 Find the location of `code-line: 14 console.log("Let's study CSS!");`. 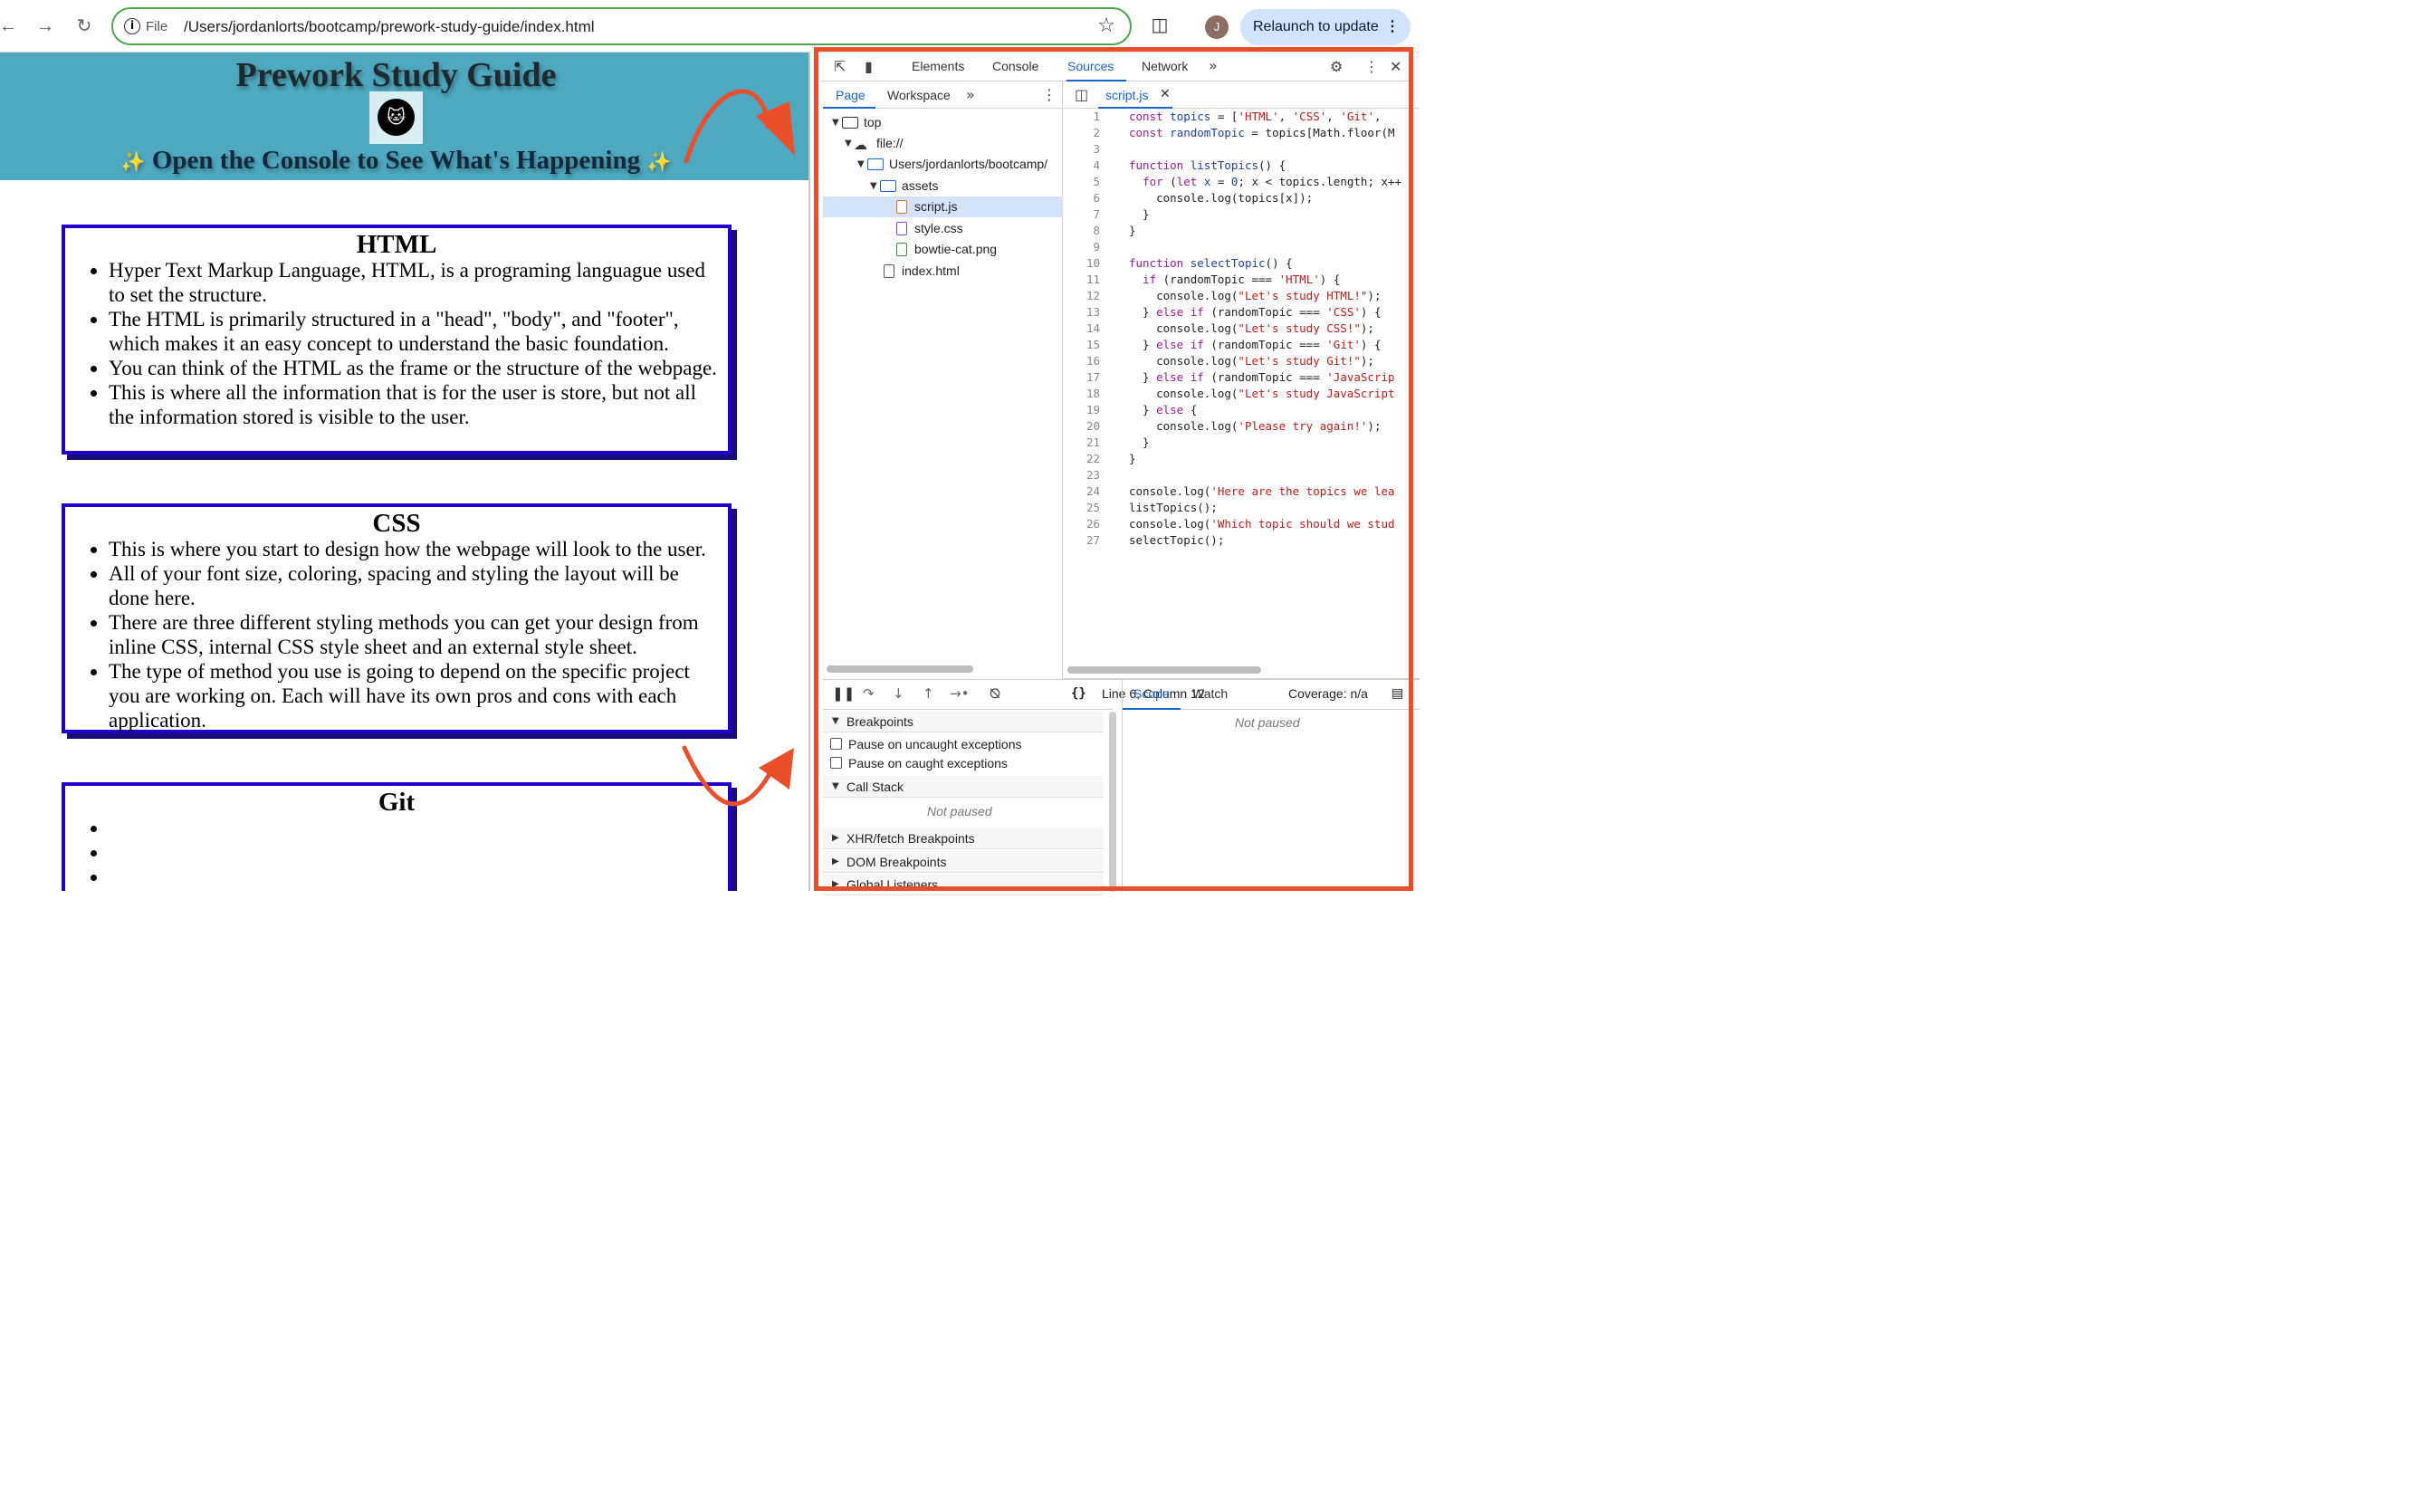

code-line: 14 console.log("Let's study CSS!"); is located at coordinates (1229, 328).